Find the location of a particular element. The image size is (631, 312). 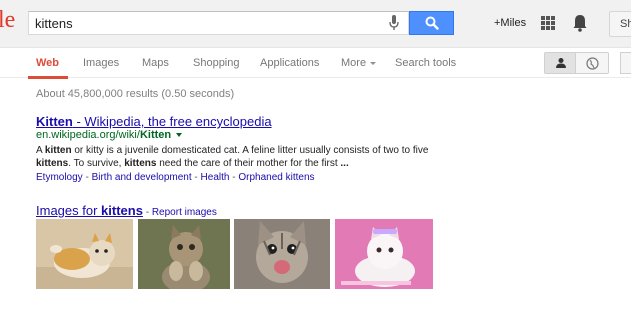

search-button is located at coordinates (431, 23).